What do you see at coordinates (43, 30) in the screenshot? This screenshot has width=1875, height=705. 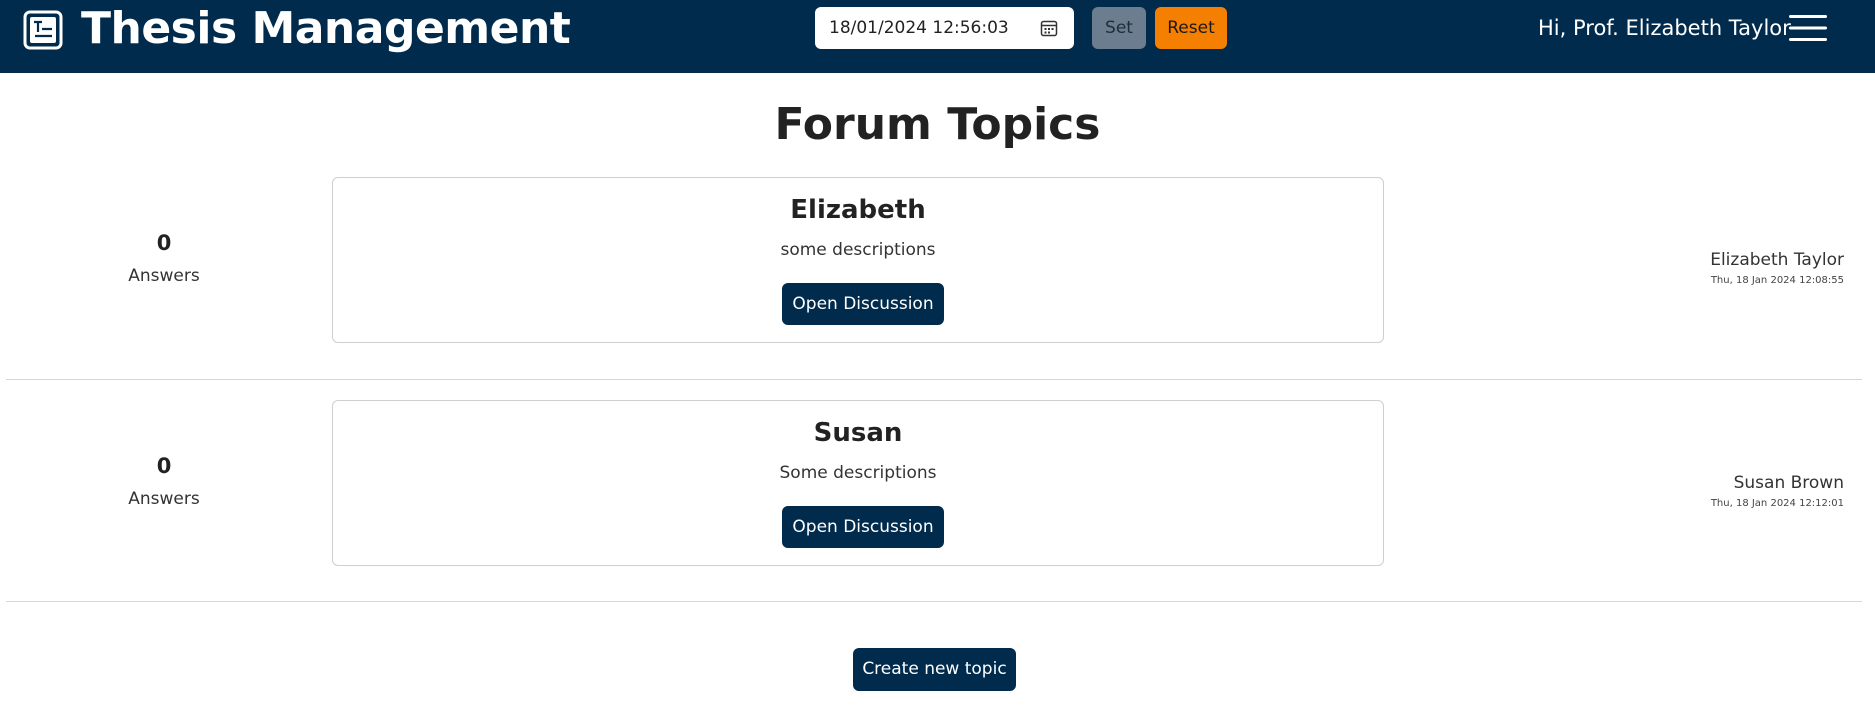 I see `thesis-logo-icon` at bounding box center [43, 30].